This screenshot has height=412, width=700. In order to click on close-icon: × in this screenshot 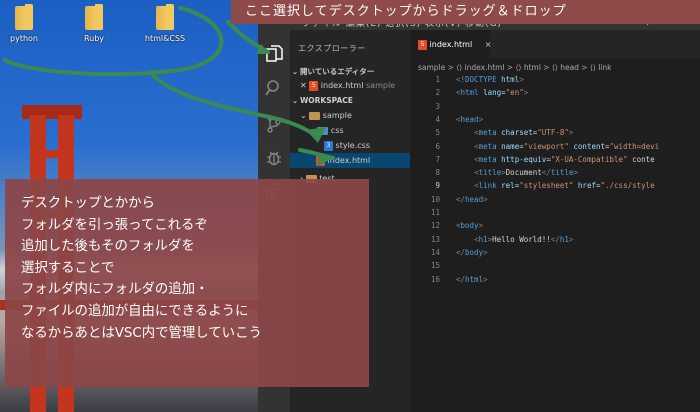, I will do `click(488, 44)`.